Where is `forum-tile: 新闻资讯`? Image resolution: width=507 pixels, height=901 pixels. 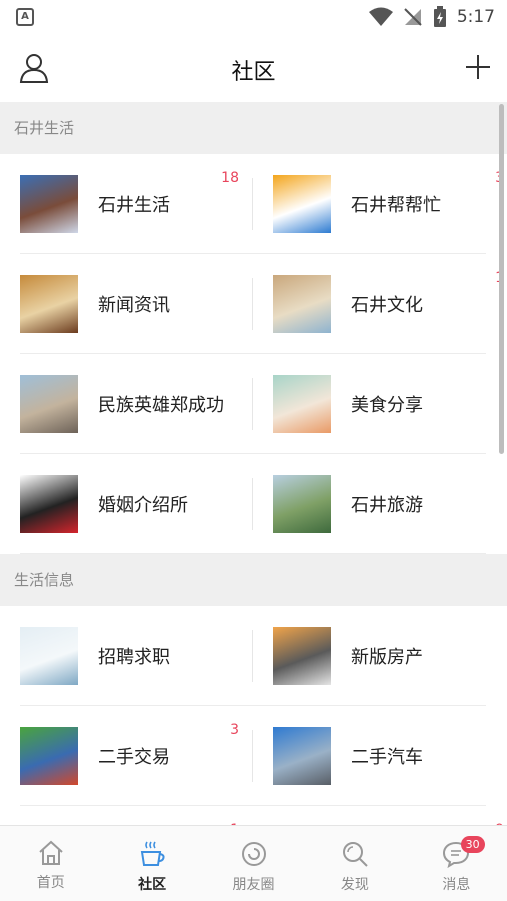
forum-tile: 新闻资讯 is located at coordinates (126, 304).